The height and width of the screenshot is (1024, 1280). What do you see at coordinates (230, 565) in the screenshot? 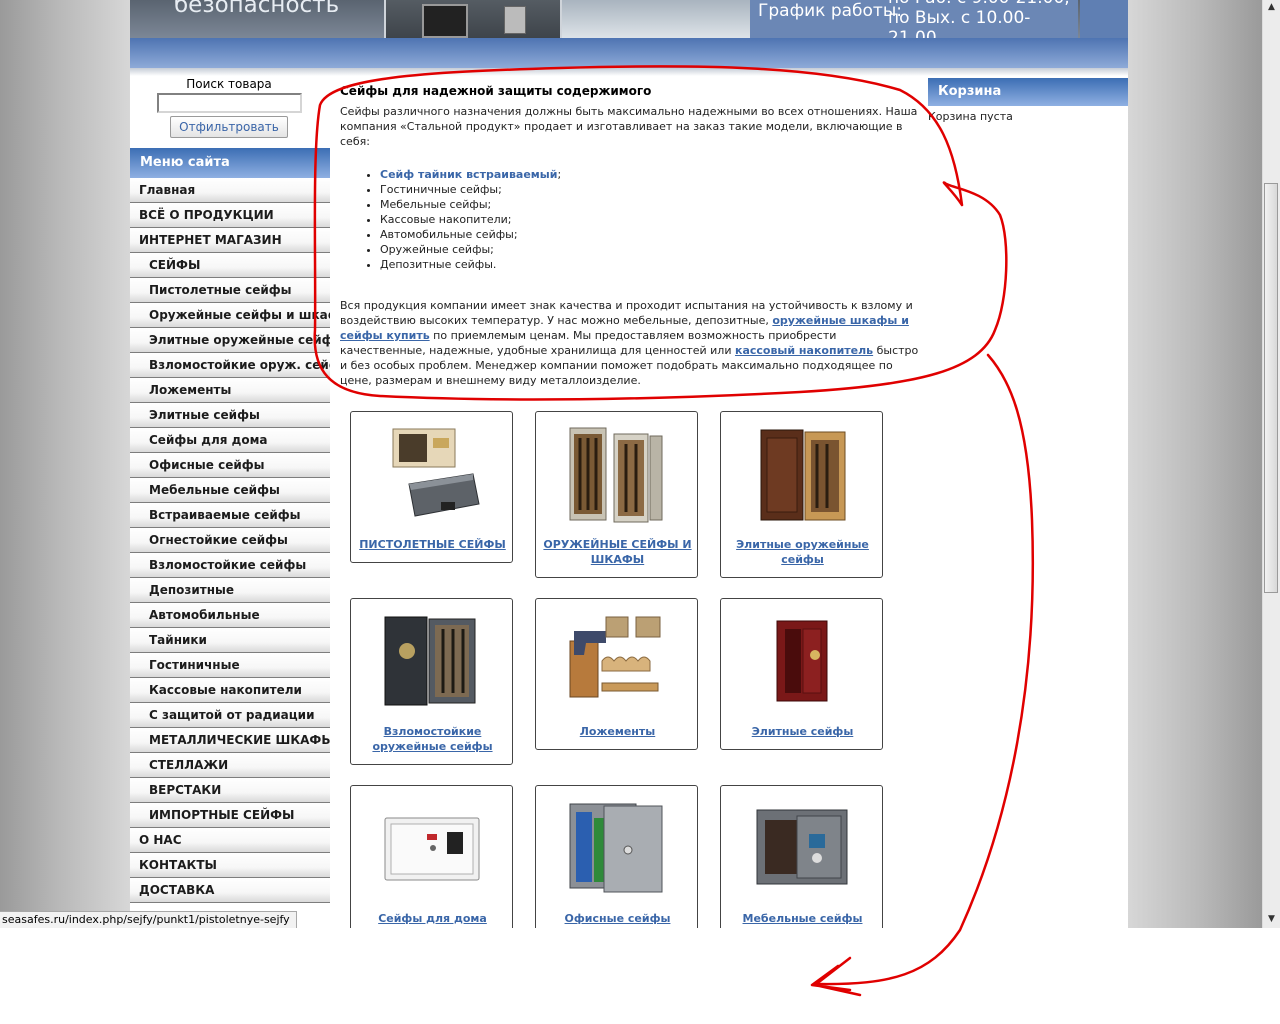
I see `menu-item: Взломостойкие сейфы` at bounding box center [230, 565].